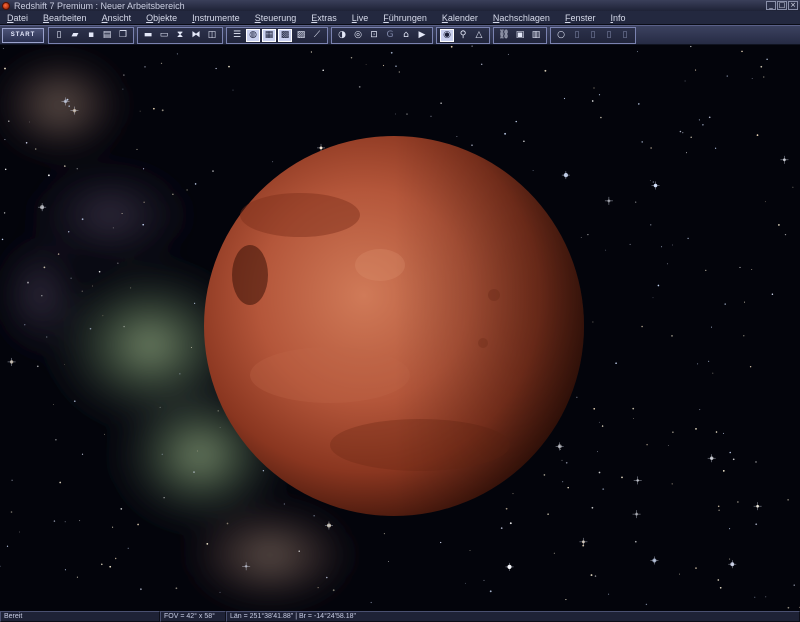  What do you see at coordinates (593, 35) in the screenshot?
I see `dialog-icon: ▯` at bounding box center [593, 35].